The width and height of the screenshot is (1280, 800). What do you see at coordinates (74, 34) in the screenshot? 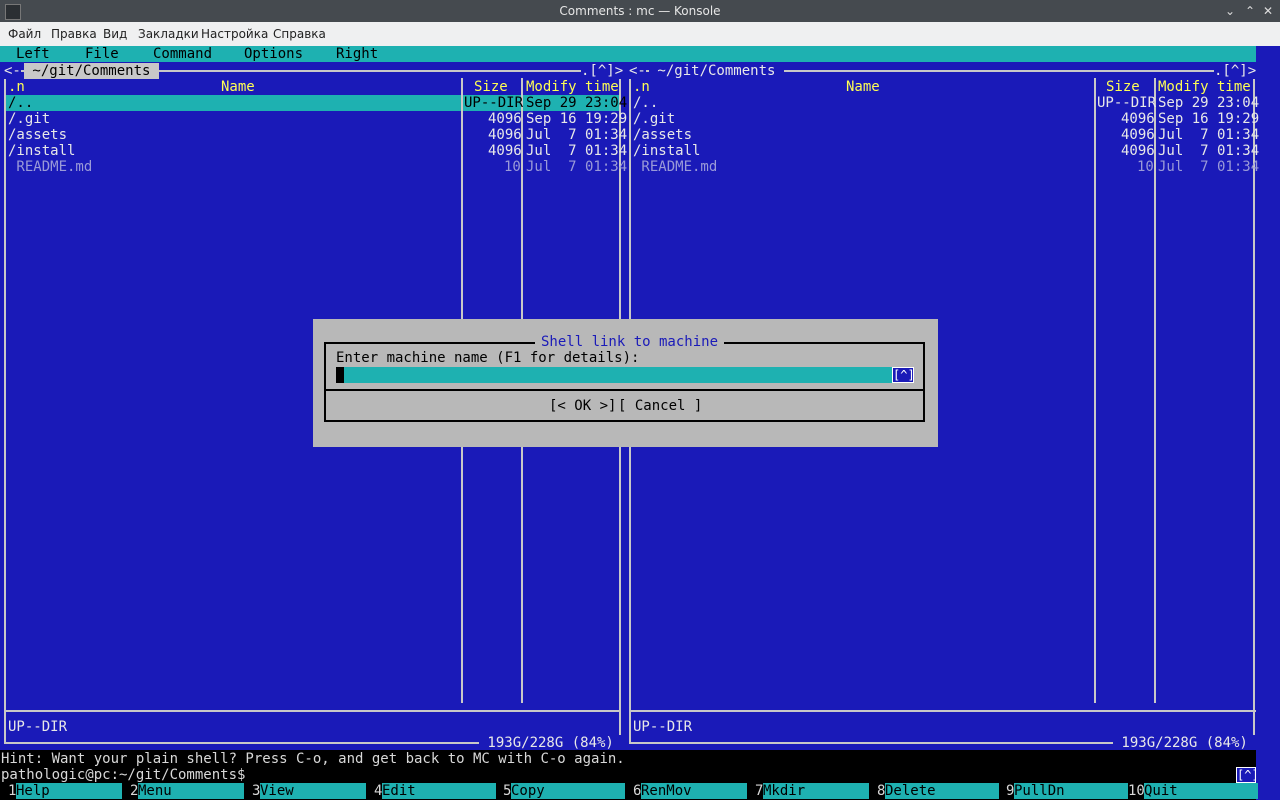
I see `menu-edit: Правка` at bounding box center [74, 34].